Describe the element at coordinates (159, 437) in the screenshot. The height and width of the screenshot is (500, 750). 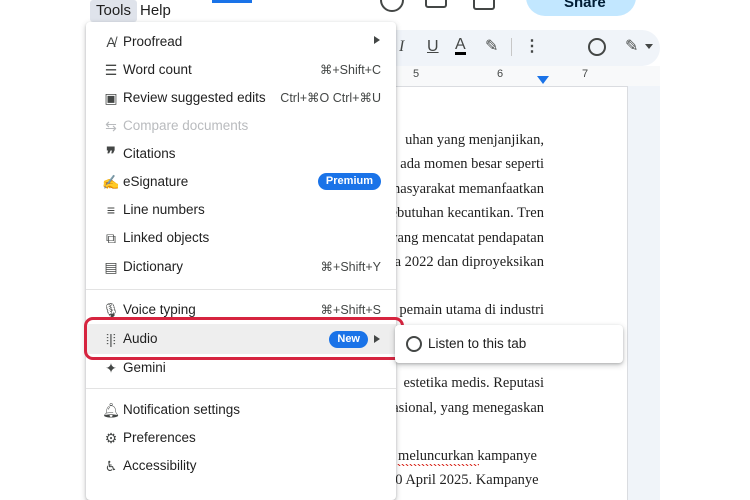
I see `menu-item-label: Preferences` at that location.